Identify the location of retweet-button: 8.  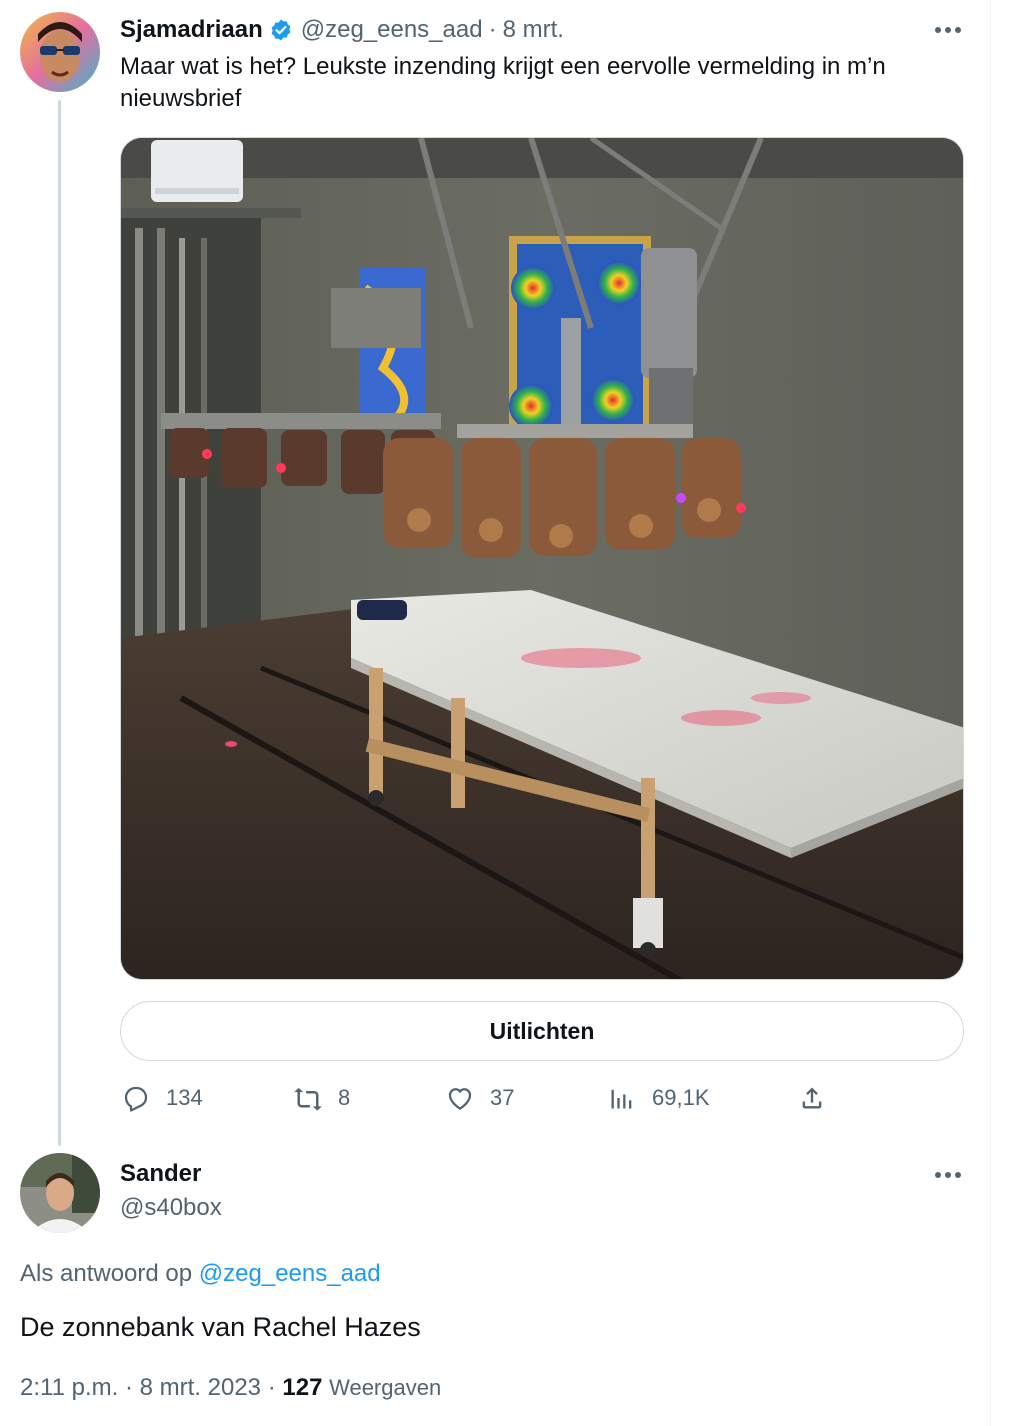
(319, 1098).